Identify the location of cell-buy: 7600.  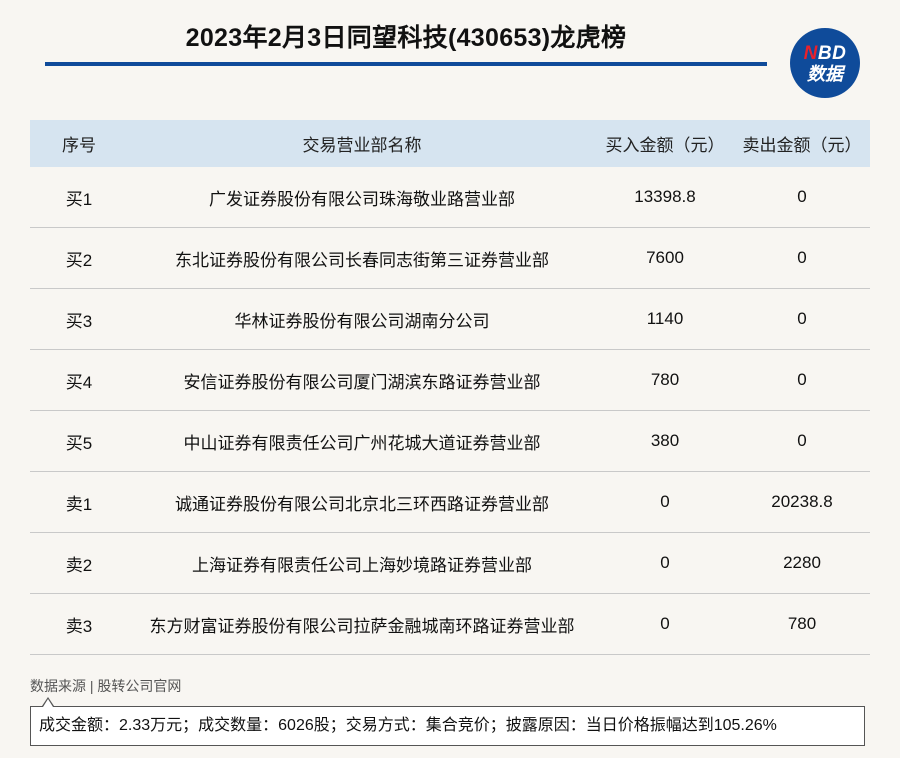
(665, 258).